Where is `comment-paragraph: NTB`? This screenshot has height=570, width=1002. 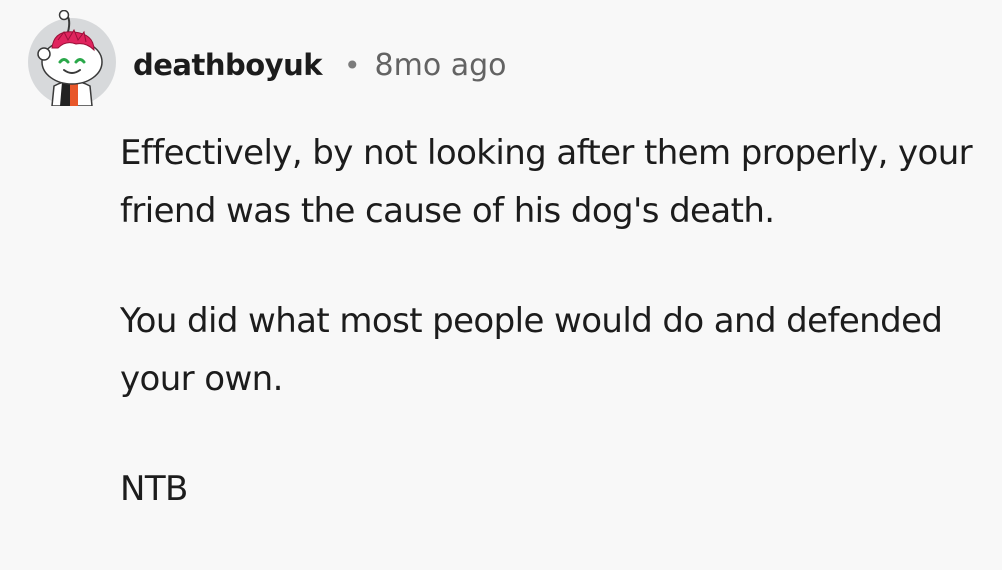 comment-paragraph: NTB is located at coordinates (154, 489).